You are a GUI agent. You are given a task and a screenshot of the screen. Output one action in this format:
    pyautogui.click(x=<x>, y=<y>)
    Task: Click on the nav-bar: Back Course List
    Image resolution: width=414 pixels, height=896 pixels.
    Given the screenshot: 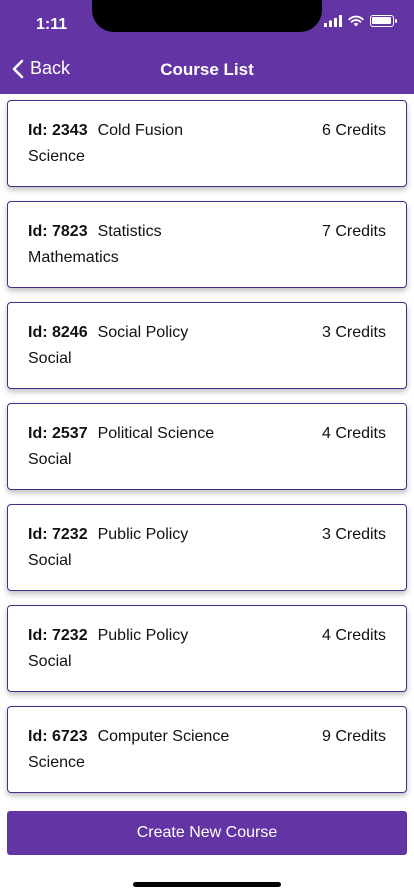 What is the action you would take?
    pyautogui.click(x=207, y=69)
    